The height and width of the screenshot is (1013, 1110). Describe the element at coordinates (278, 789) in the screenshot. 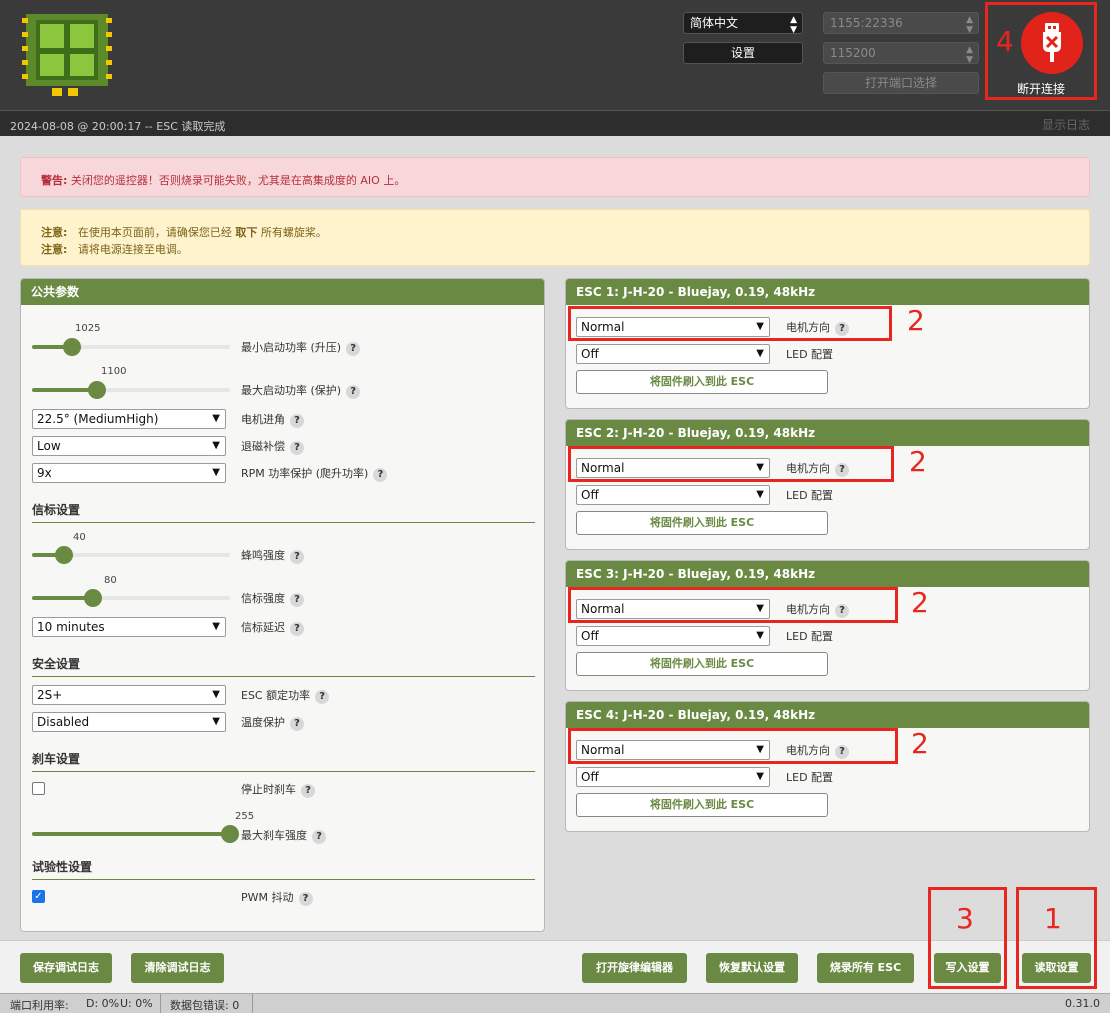

I see `brake-on-stop-label: 停止时刹车?` at that location.